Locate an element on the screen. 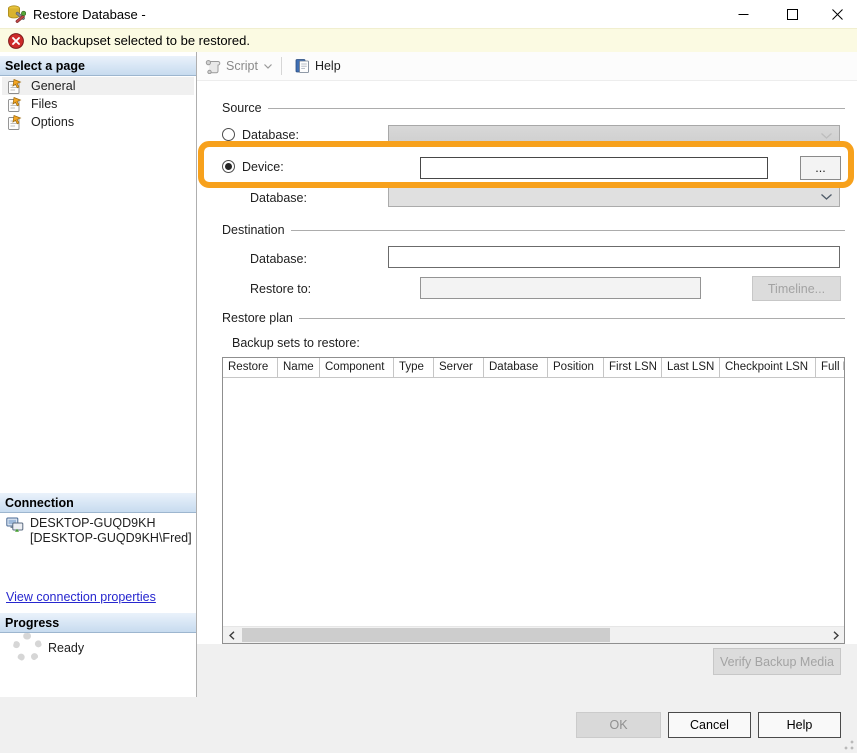  sidebar-item-label: Files is located at coordinates (44, 104).